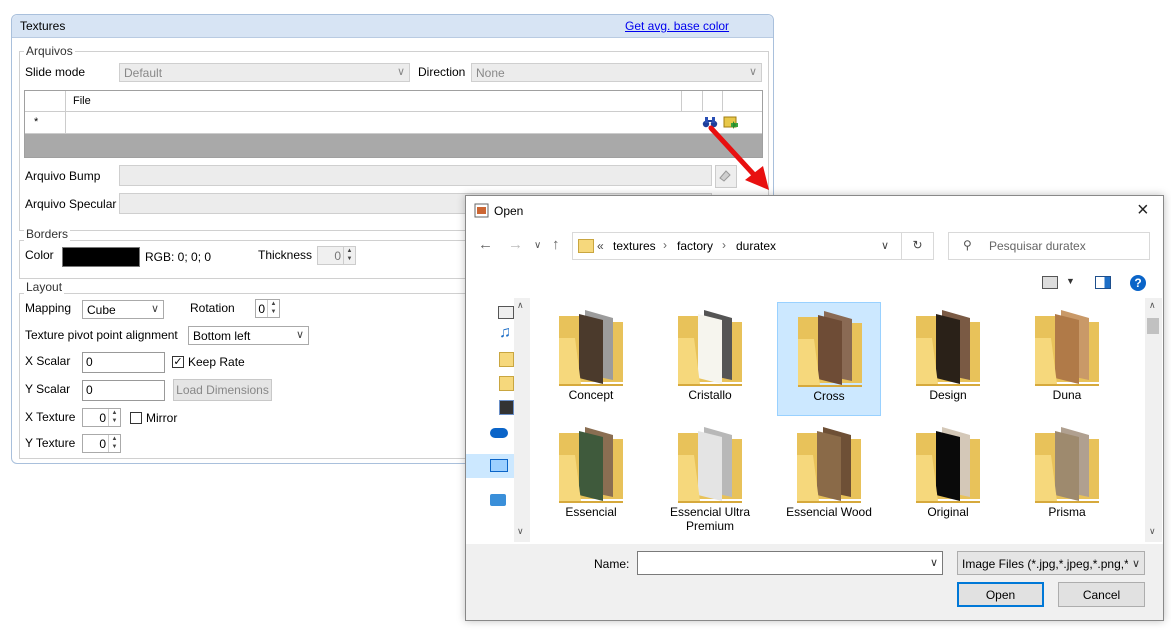 The height and width of the screenshot is (632, 1171). What do you see at coordinates (948, 512) in the screenshot?
I see `folder-name: Original` at bounding box center [948, 512].